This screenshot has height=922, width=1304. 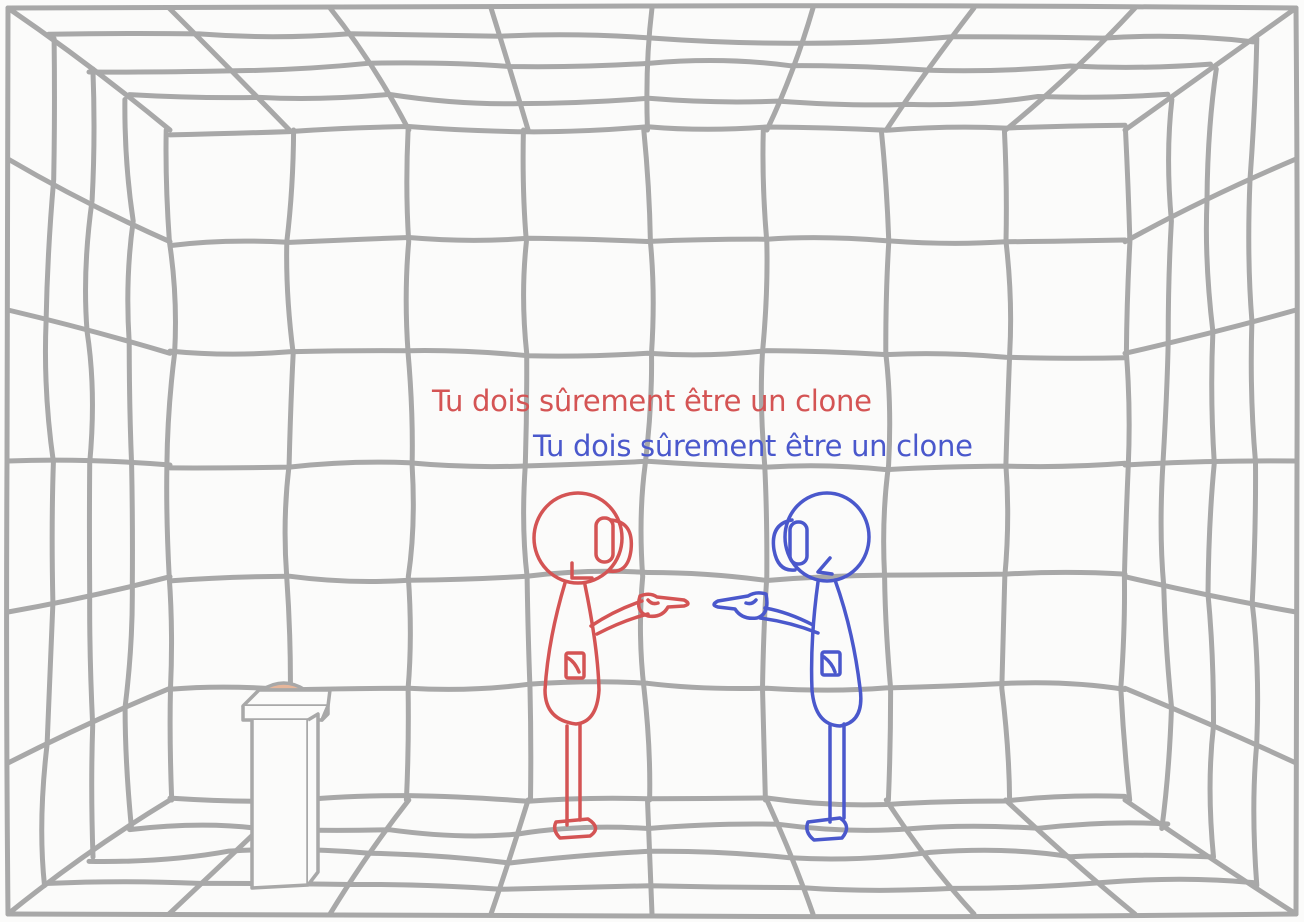 I want to click on red-dialogue-text: Tu dois sûrement être un clone, so click(x=652, y=401).